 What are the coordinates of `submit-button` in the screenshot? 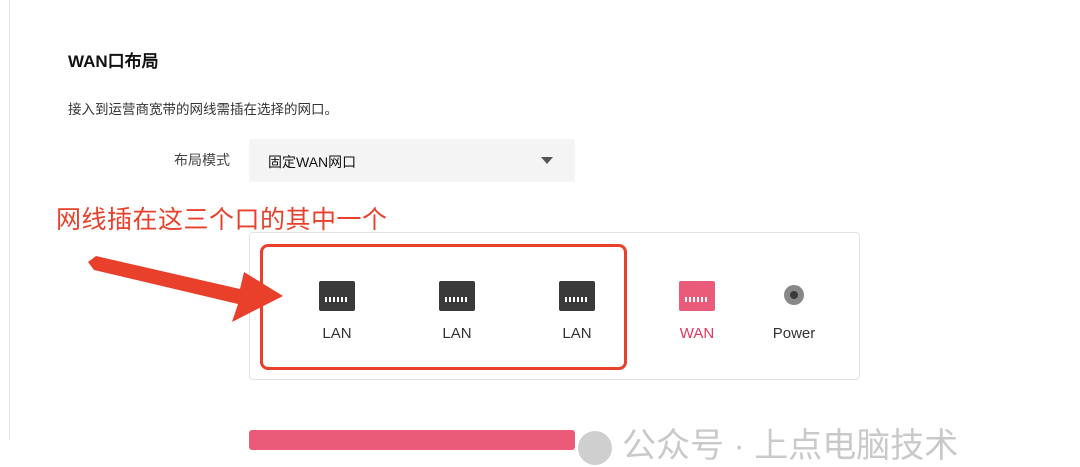 It's located at (412, 440).